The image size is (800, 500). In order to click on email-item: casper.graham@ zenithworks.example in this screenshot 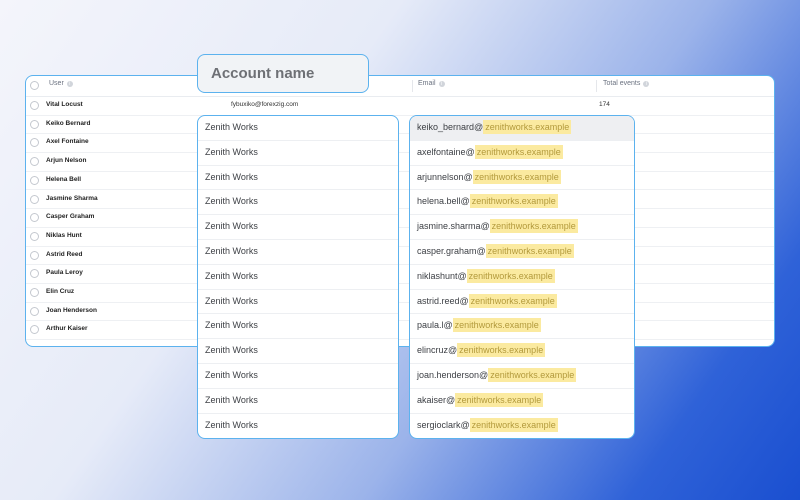, I will do `click(522, 252)`.